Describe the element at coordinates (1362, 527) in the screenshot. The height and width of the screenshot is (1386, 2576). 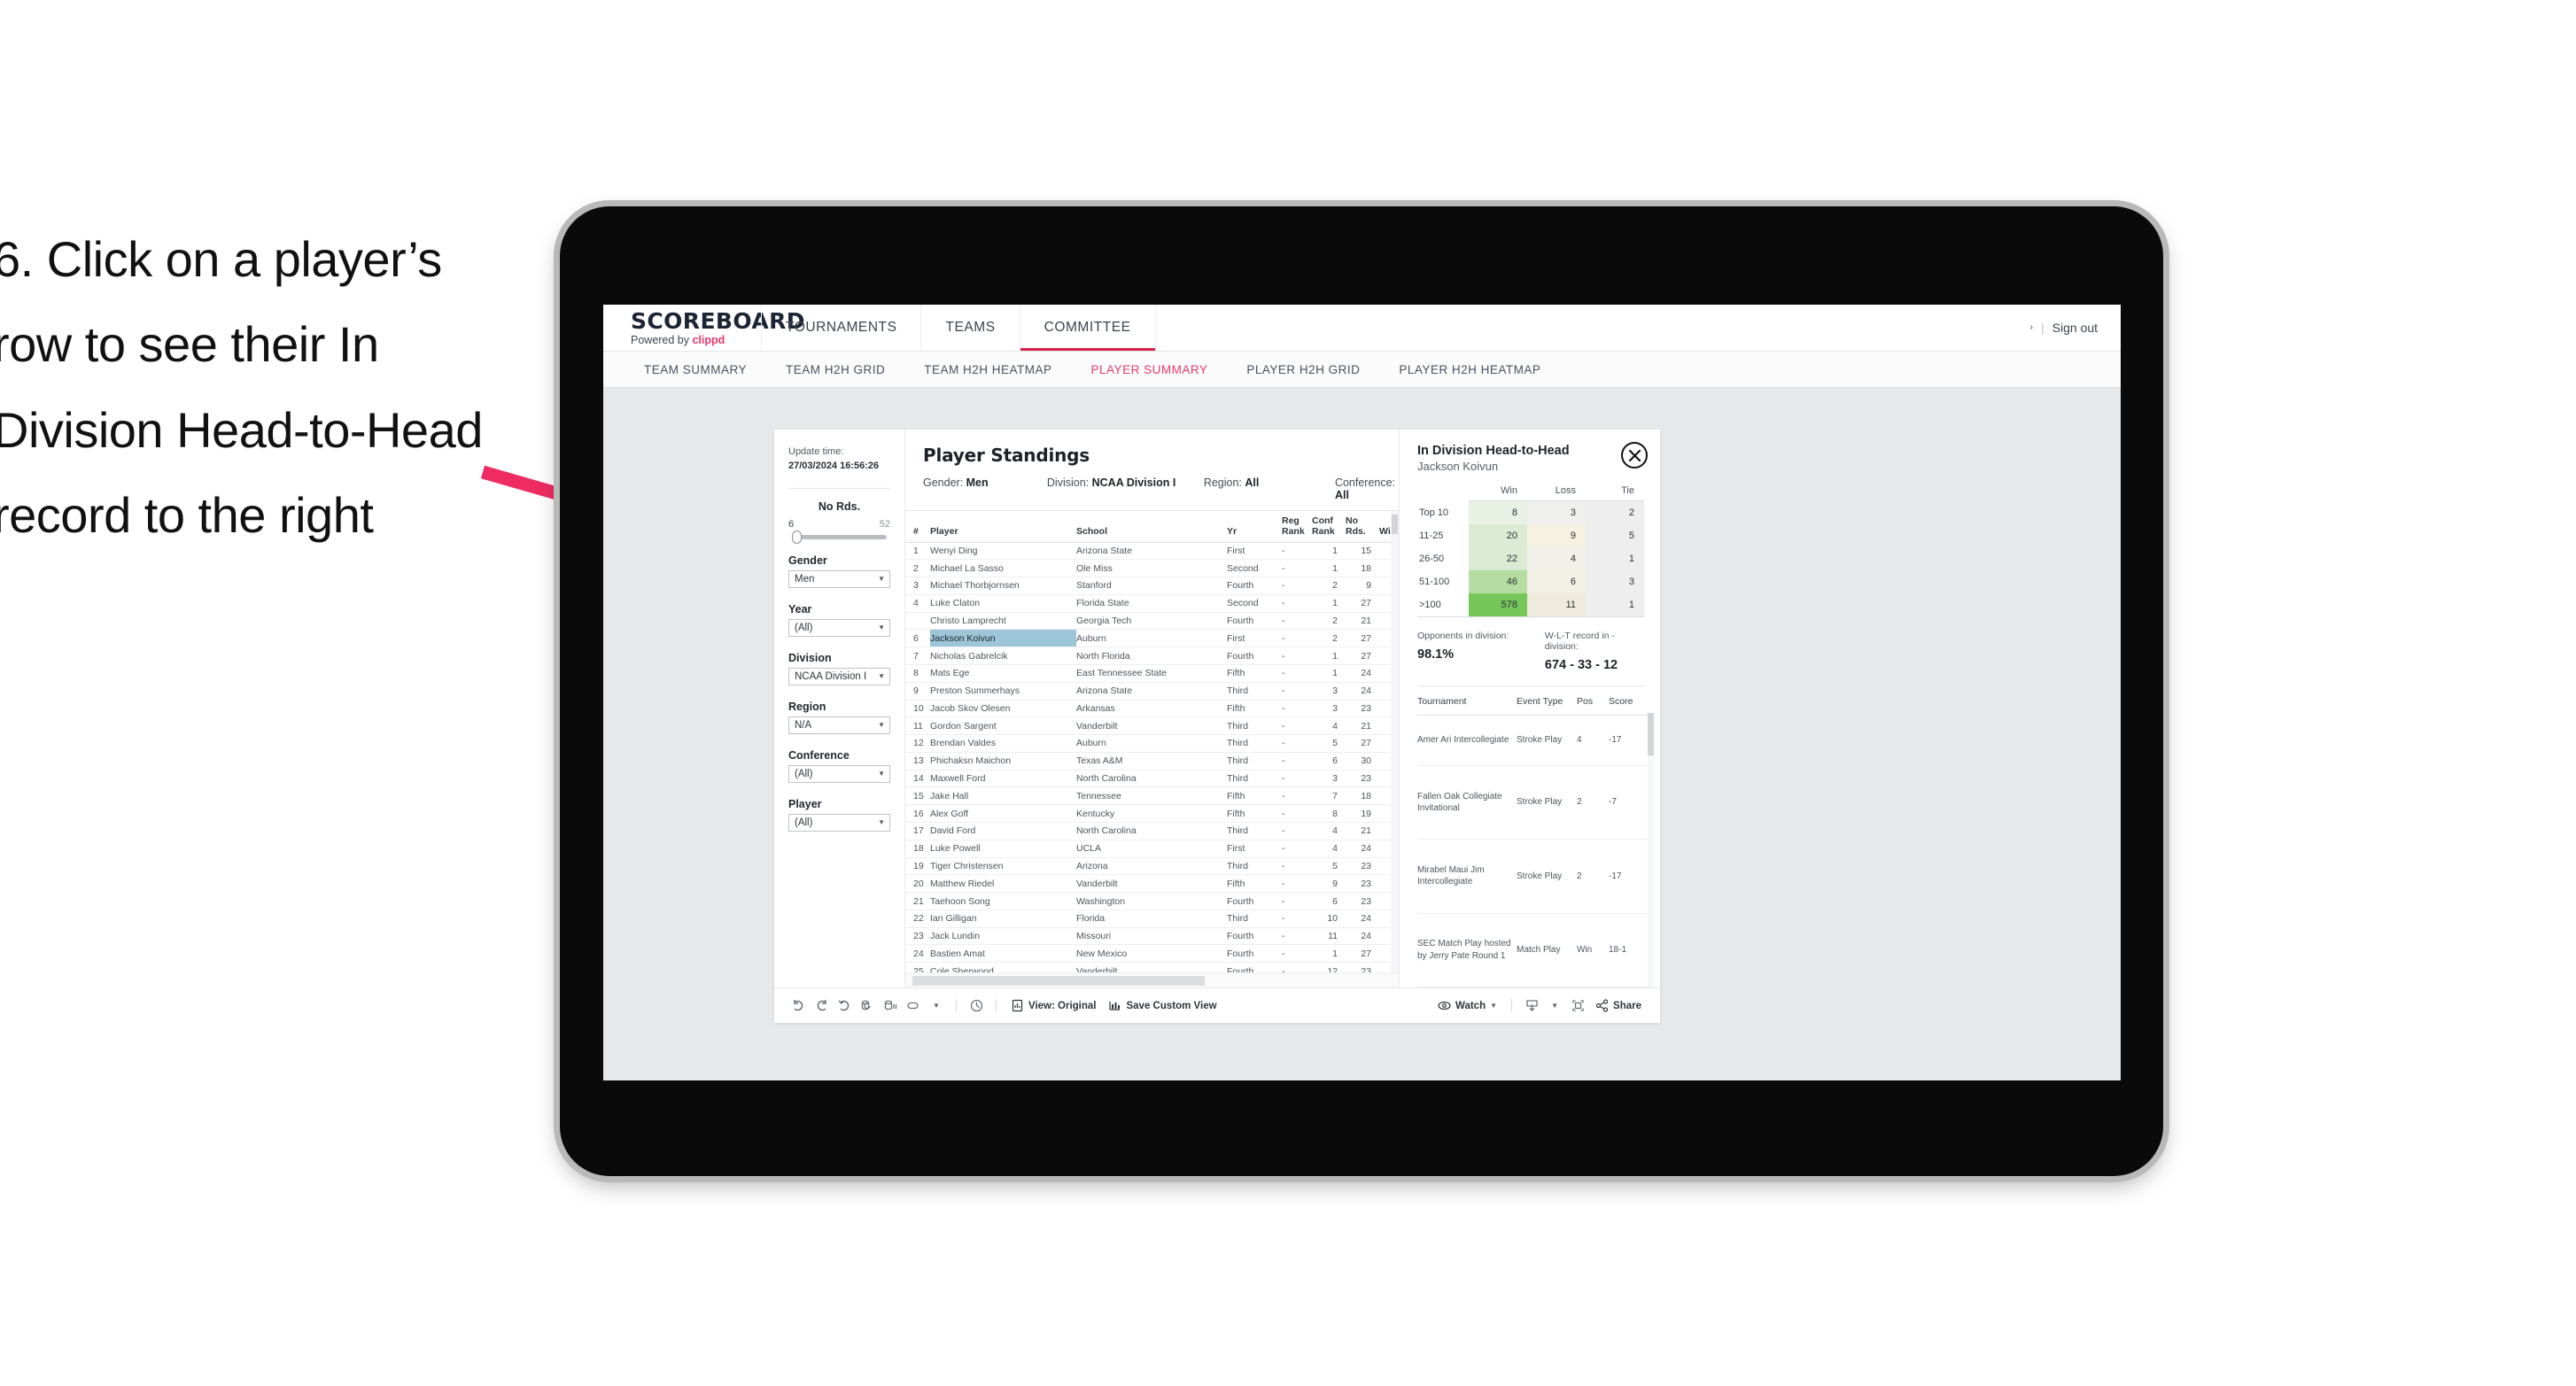
I see `col-no-rds: No Rds.` at that location.